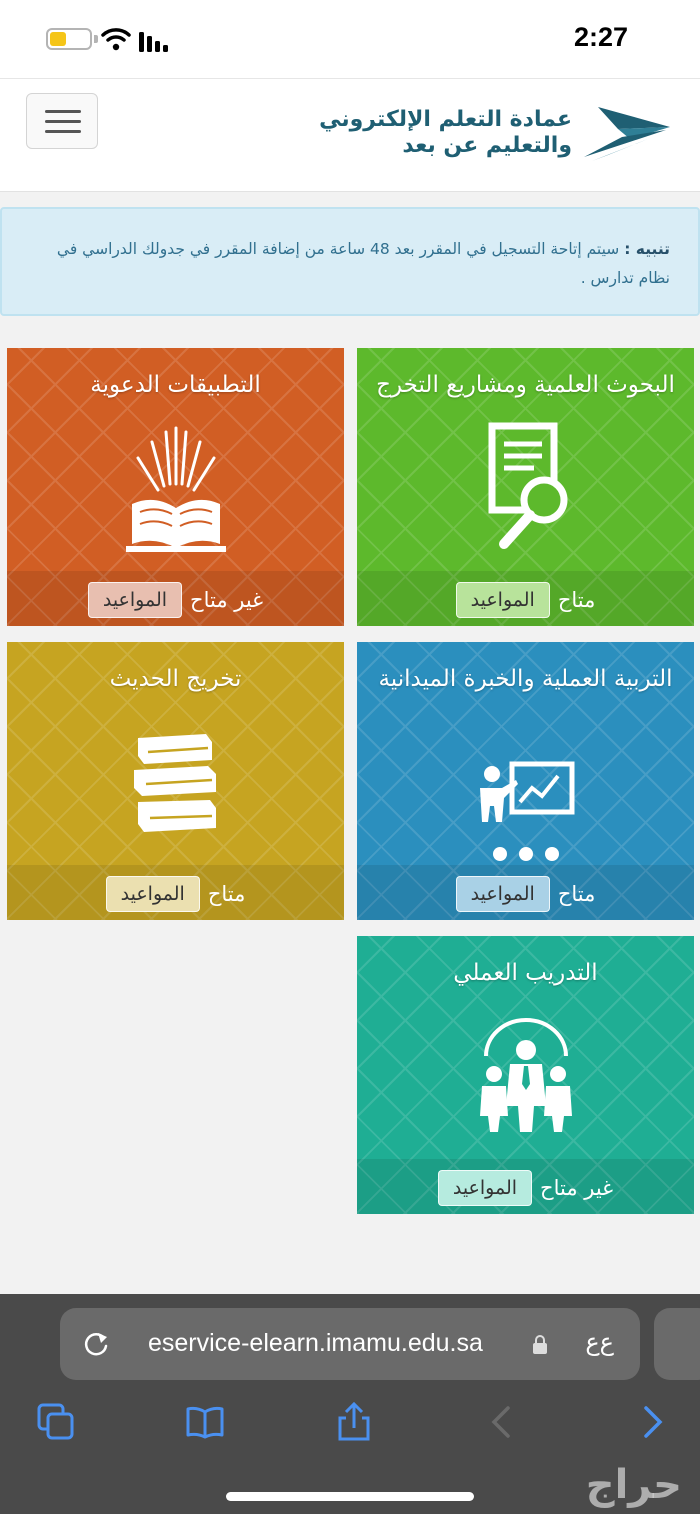  I want to click on clock: 2:27, so click(600, 37).